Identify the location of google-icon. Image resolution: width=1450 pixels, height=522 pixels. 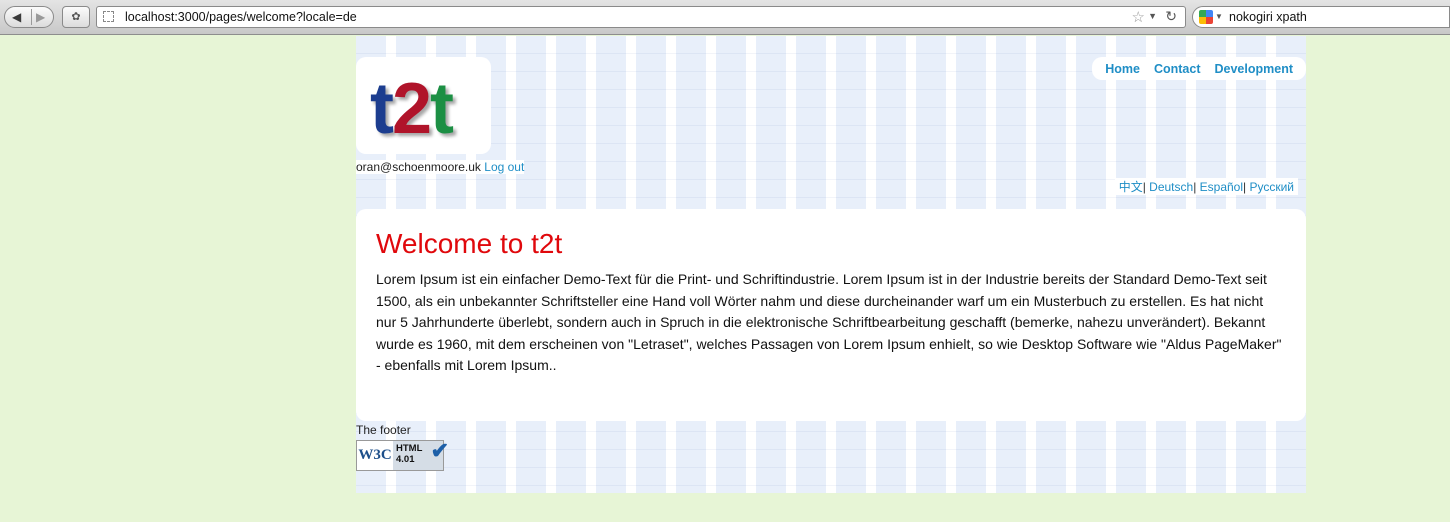
(1206, 17).